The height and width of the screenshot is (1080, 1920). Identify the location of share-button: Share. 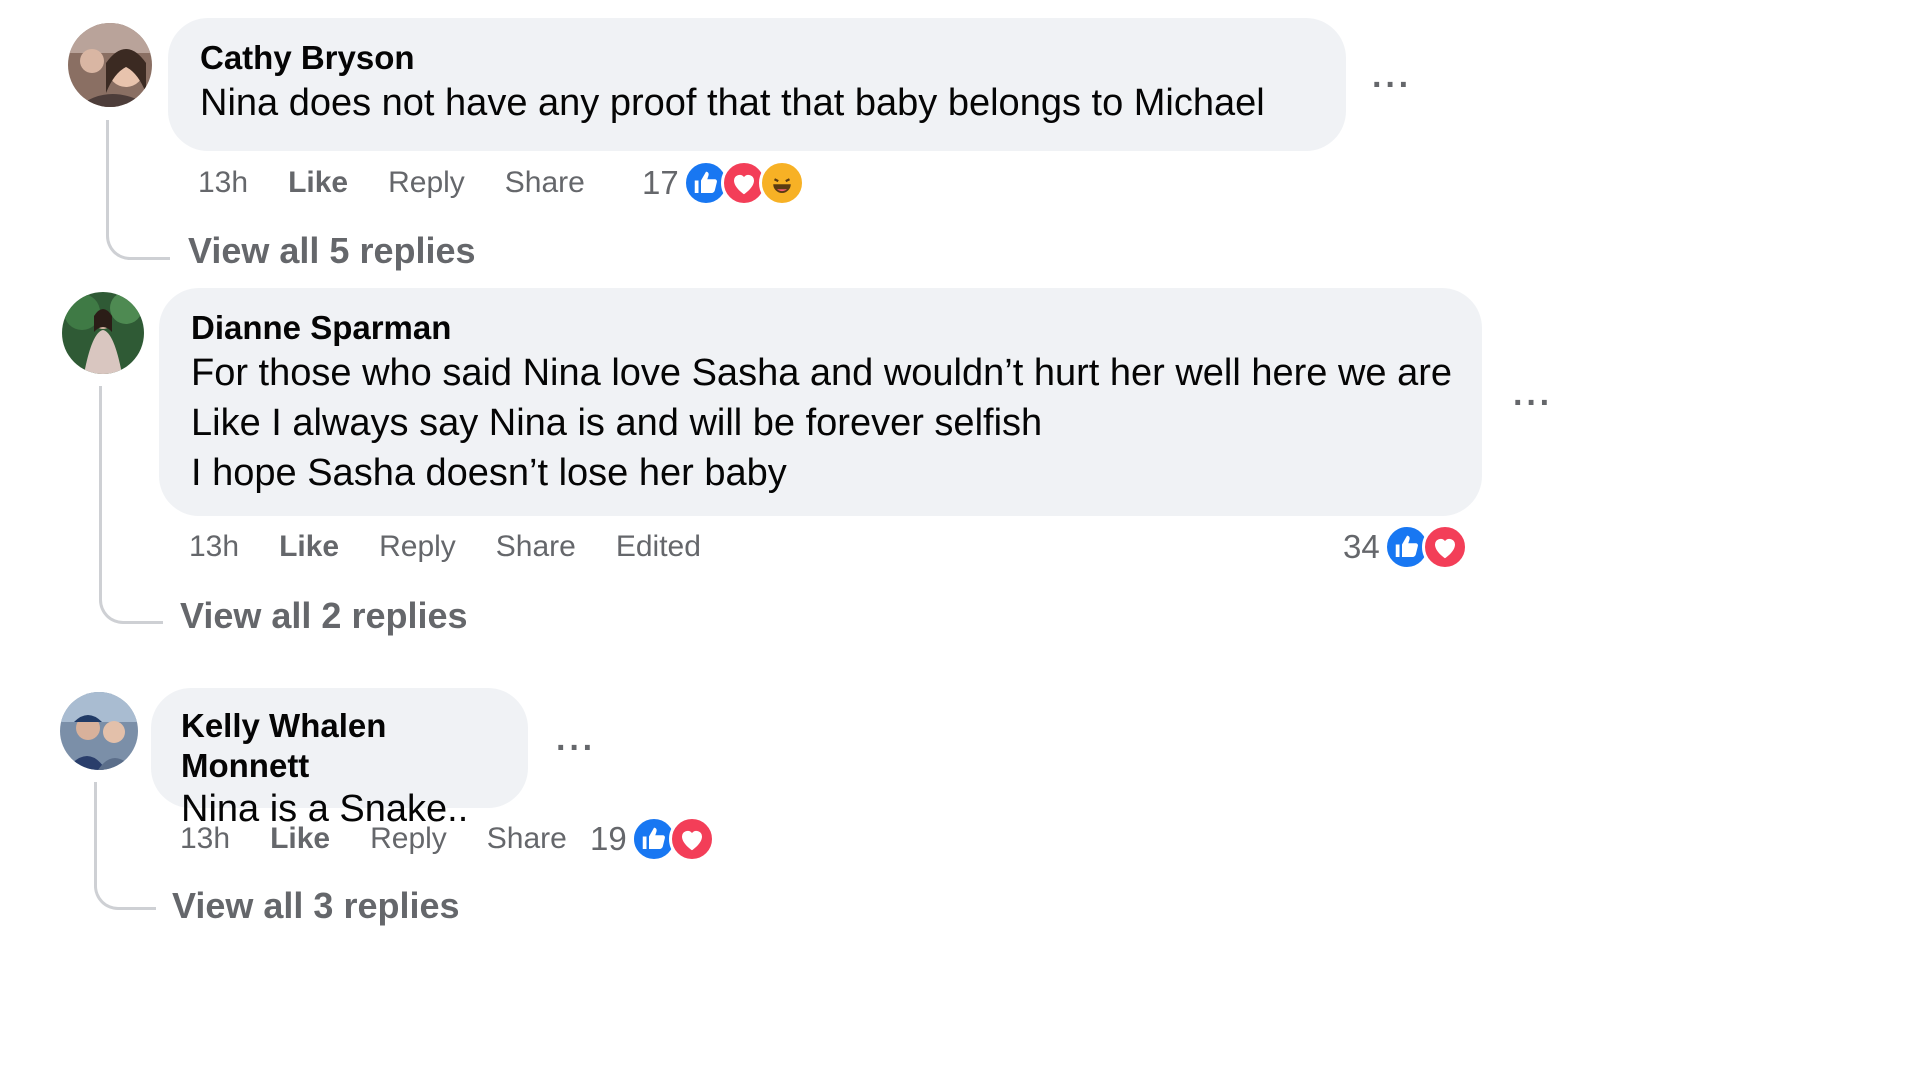
(527, 839).